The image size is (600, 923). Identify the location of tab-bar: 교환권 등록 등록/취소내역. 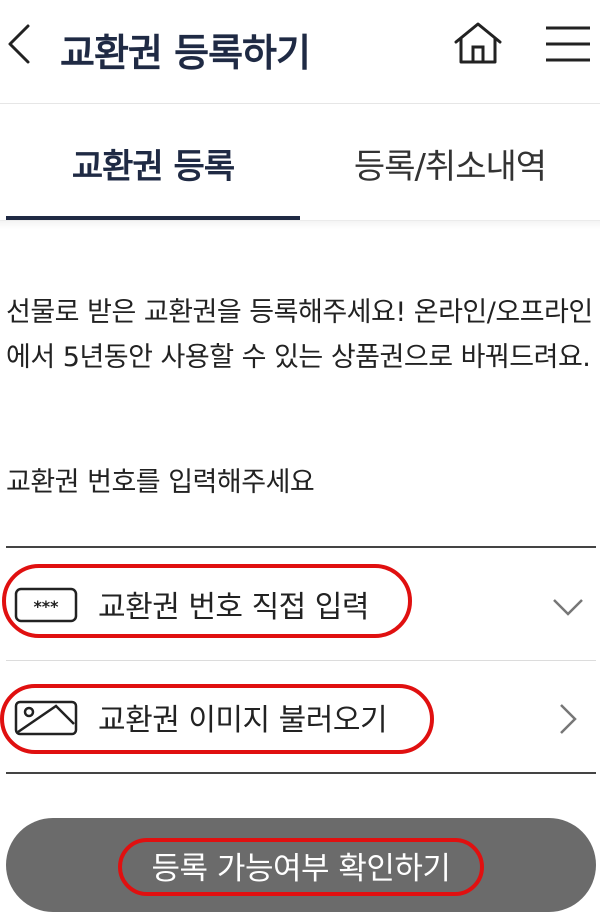
(300, 163).